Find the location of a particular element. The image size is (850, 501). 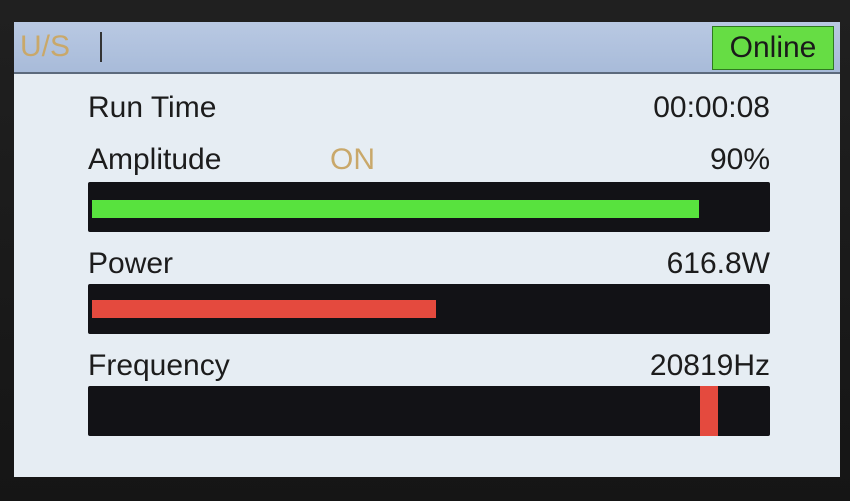

run-time-value: 00:00:08 is located at coordinates (711, 107).